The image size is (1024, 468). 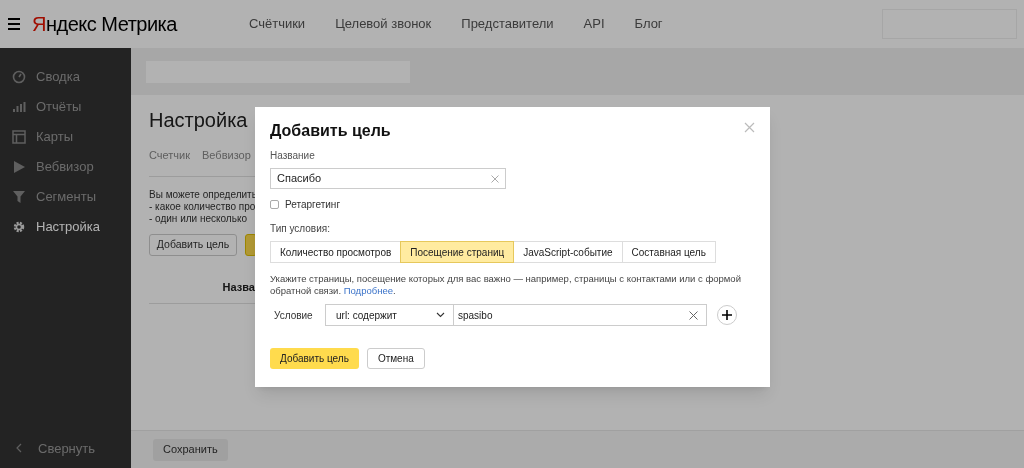 What do you see at coordinates (203, 194) in the screenshot?
I see `intro-text: Вы можете определить` at bounding box center [203, 194].